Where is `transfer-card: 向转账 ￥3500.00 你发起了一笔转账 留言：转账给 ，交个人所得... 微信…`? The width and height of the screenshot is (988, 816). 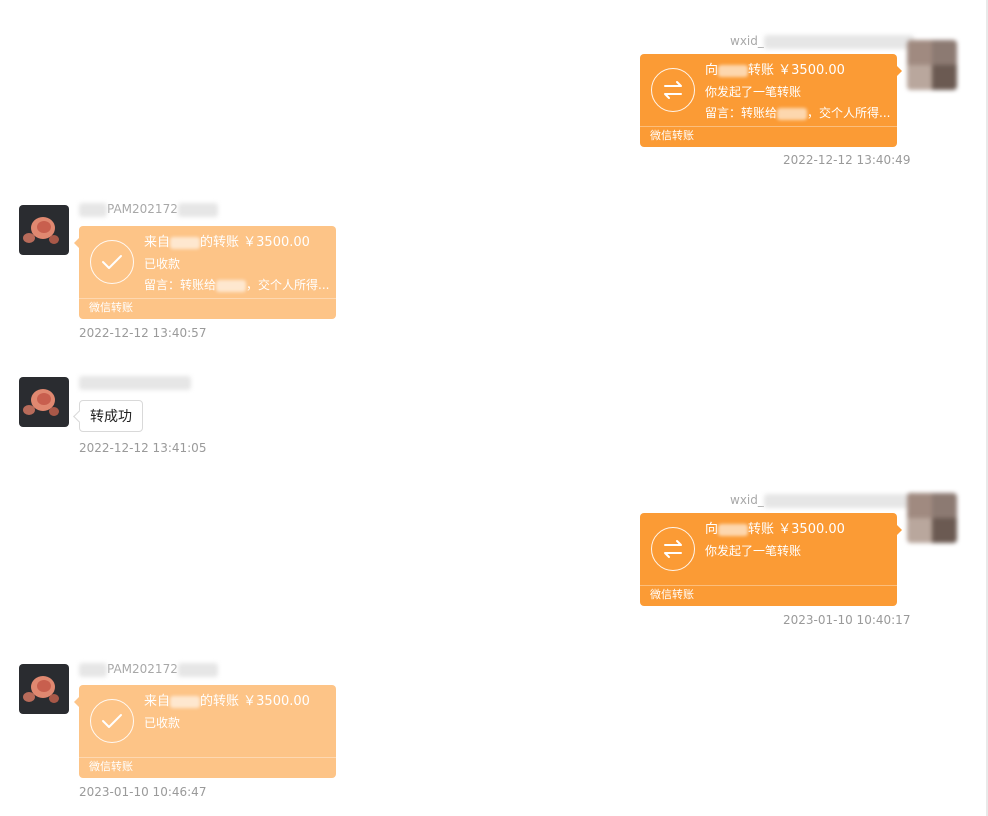 transfer-card: 向转账 ￥3500.00 你发起了一笔转账 留言：转账给 ，交个人所得... 微信… is located at coordinates (771, 100).